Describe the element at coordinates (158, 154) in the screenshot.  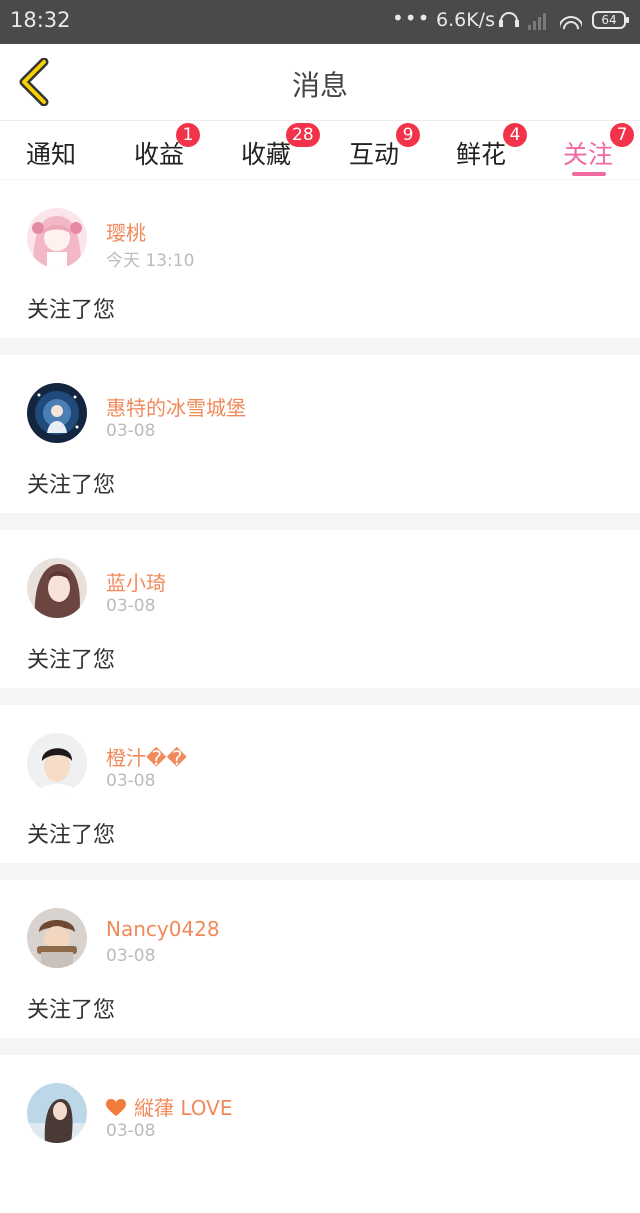
I see `tab-label: 收益` at that location.